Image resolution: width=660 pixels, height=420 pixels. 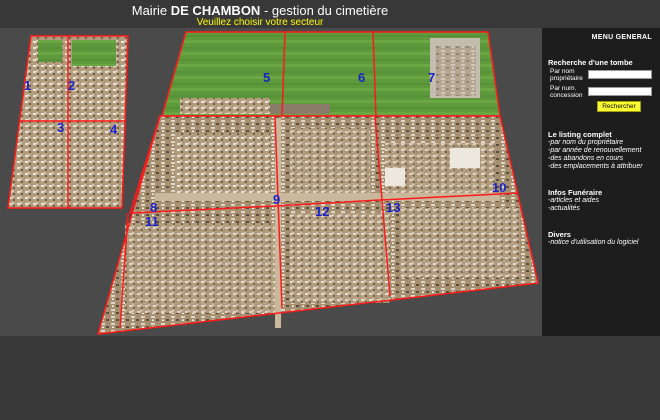 I want to click on sector-13-link: 13, so click(x=393, y=207).